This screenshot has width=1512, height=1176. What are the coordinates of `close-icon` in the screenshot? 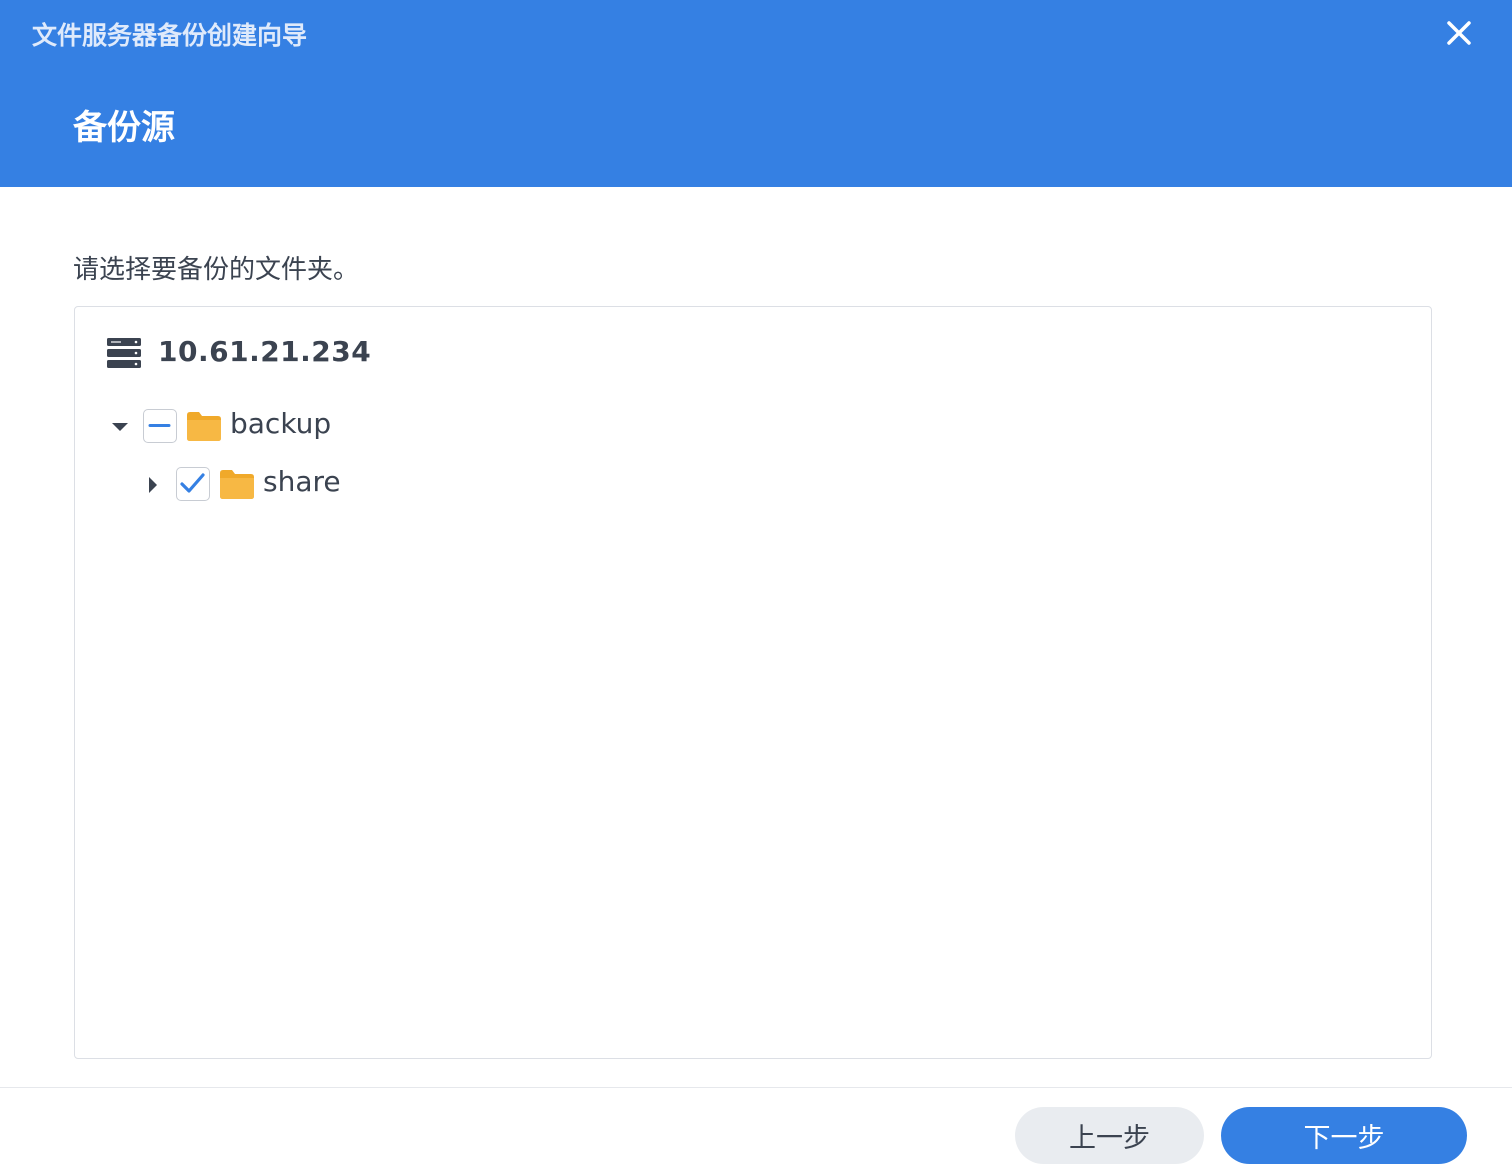 It's located at (1459, 33).